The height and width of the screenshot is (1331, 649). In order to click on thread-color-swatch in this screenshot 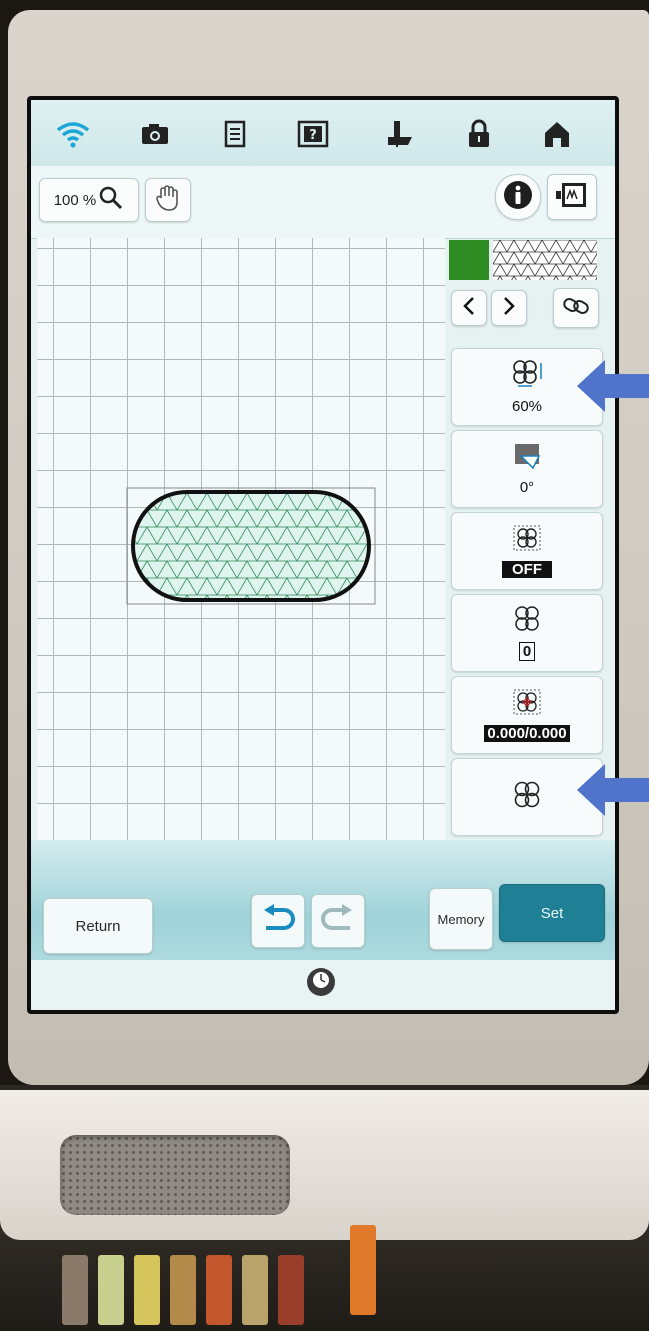, I will do `click(469, 260)`.